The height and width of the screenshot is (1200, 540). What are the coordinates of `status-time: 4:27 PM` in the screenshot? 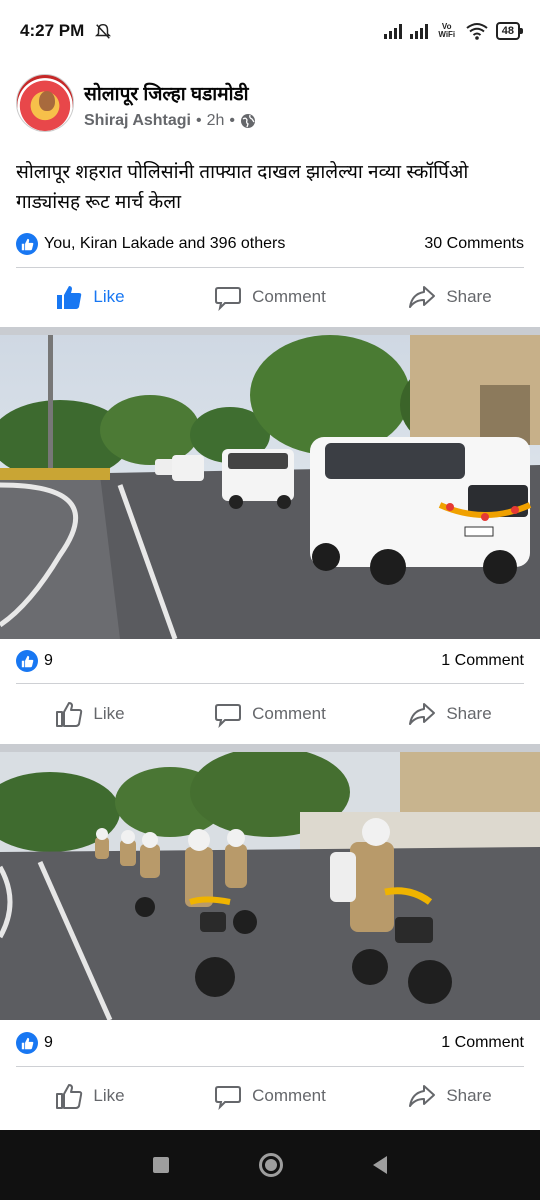 It's located at (52, 30).